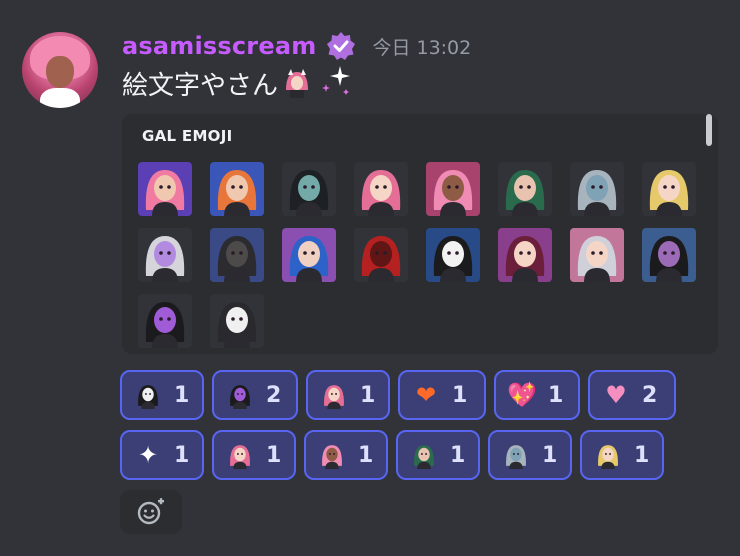  I want to click on emoji-dark-cat-purple-2-icon, so click(165, 321).